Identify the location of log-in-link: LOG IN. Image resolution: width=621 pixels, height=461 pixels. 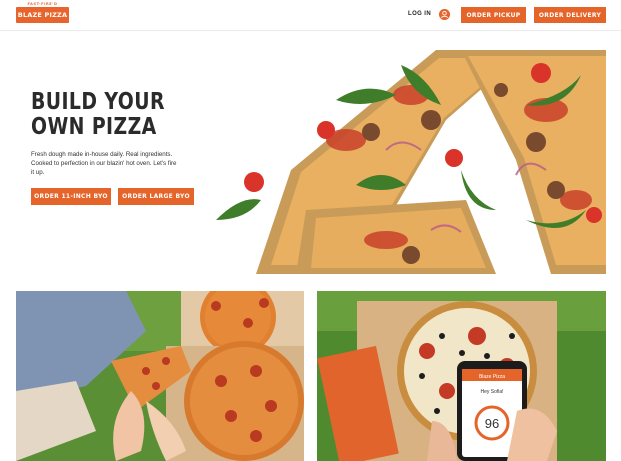
(419, 14).